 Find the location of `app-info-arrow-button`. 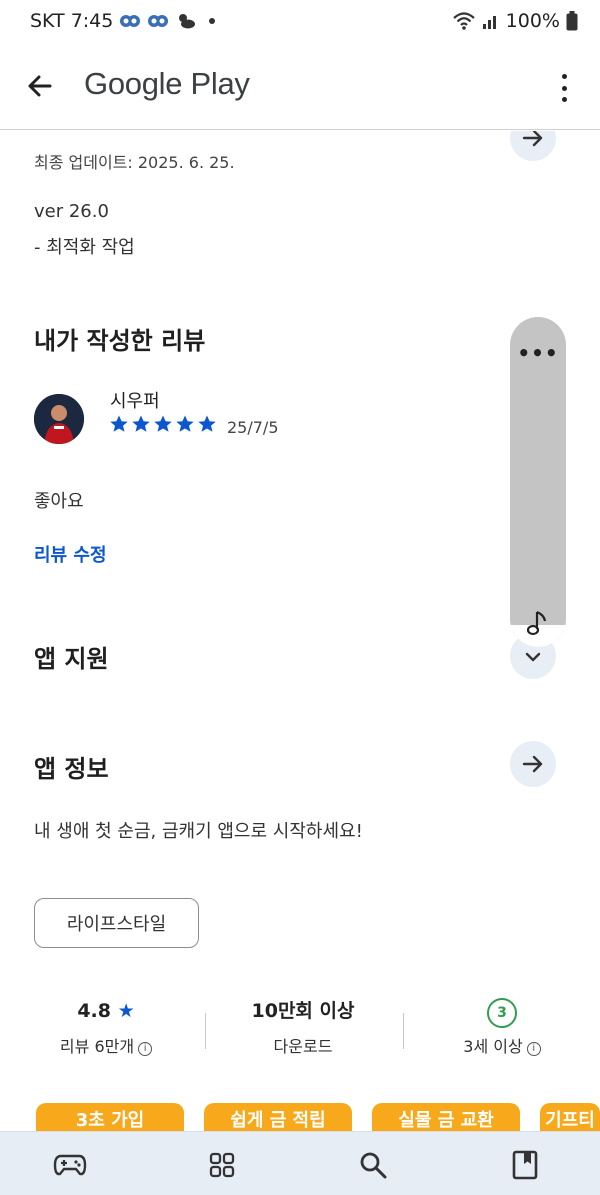

app-info-arrow-button is located at coordinates (533, 764).